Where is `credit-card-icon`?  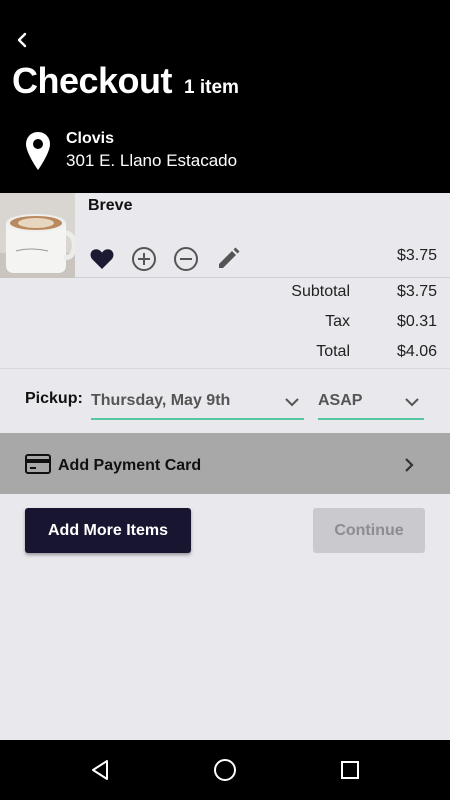
credit-card-icon is located at coordinates (38, 464).